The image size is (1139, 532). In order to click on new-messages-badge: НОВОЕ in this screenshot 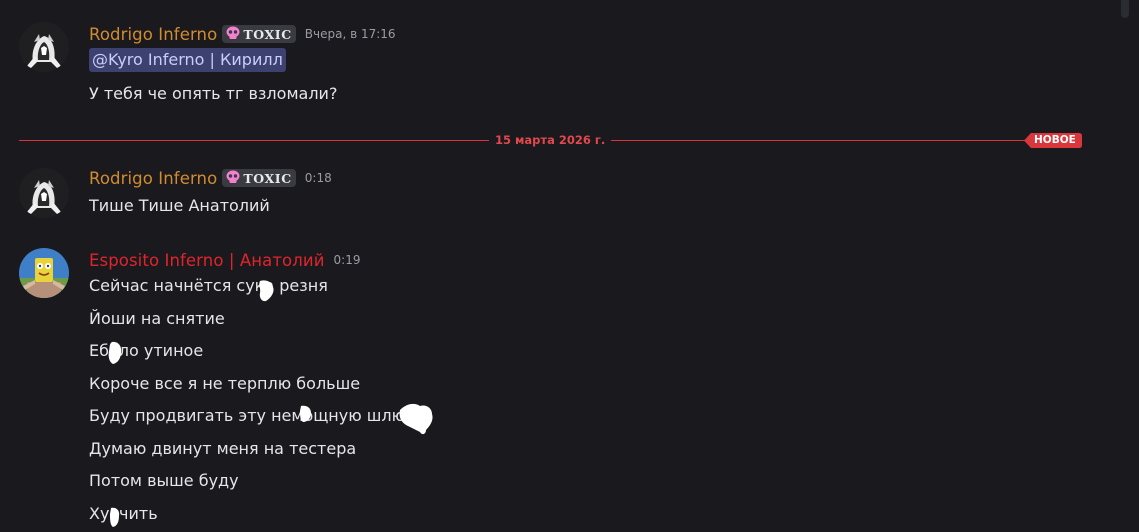, I will do `click(1053, 140)`.